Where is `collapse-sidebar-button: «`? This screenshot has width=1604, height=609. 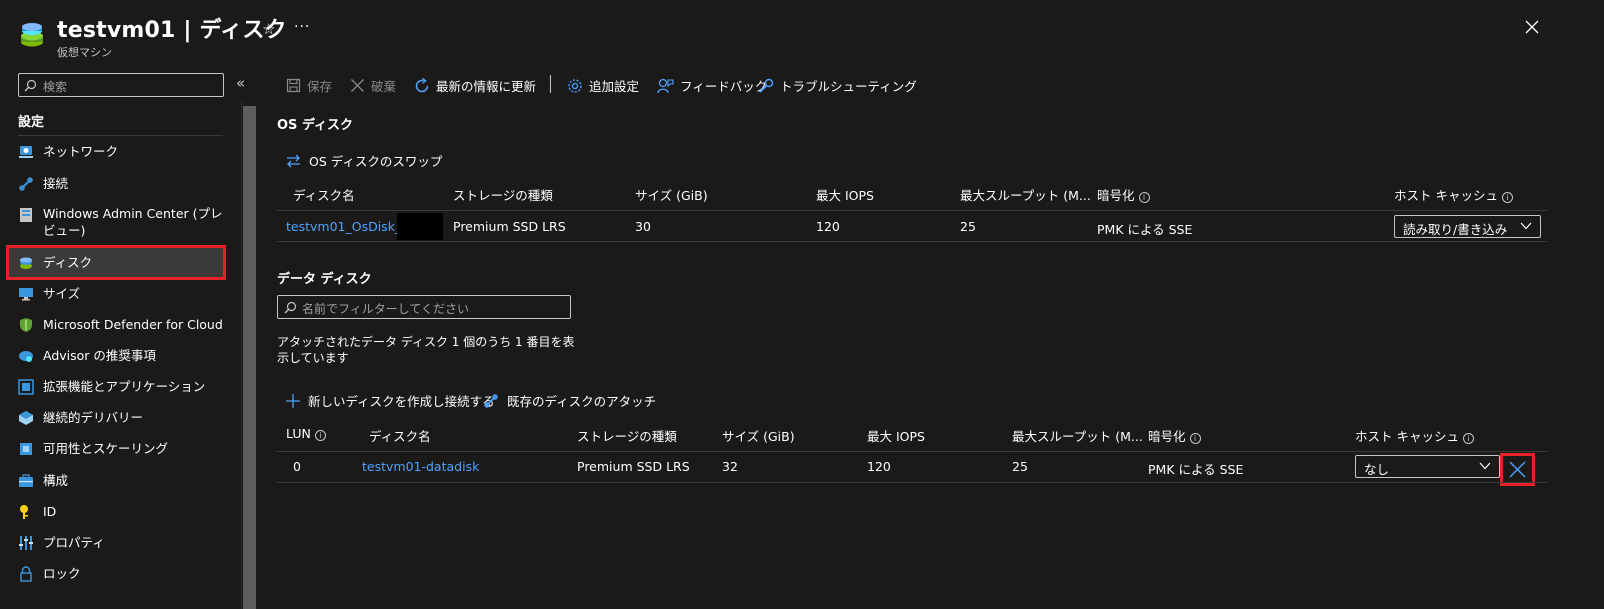
collapse-sidebar-button: « is located at coordinates (240, 83).